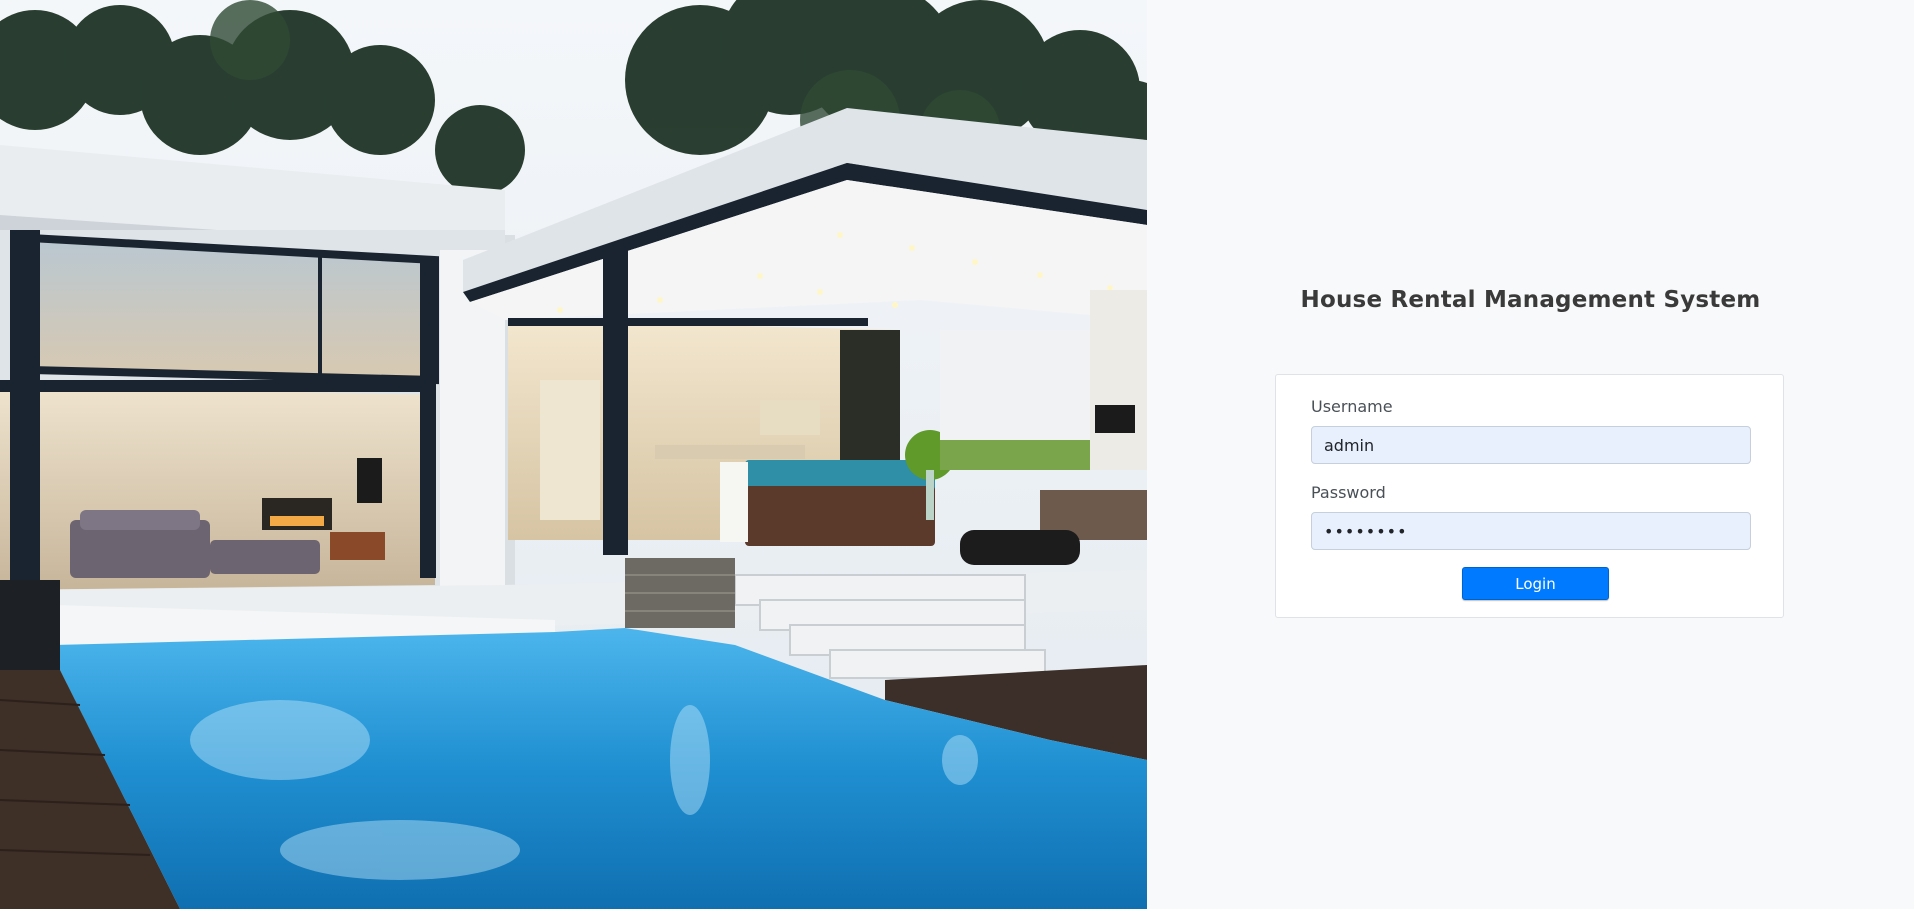 Image resolution: width=1914 pixels, height=909 pixels. I want to click on password-label: Password, so click(1348, 492).